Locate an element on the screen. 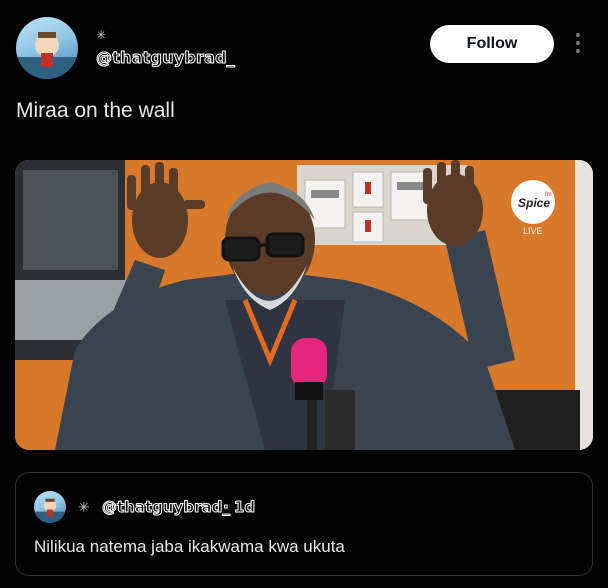 The width and height of the screenshot is (608, 588). quoted-post-text: Nilikua natema jaba ikakwama kwa ukuta is located at coordinates (189, 546).